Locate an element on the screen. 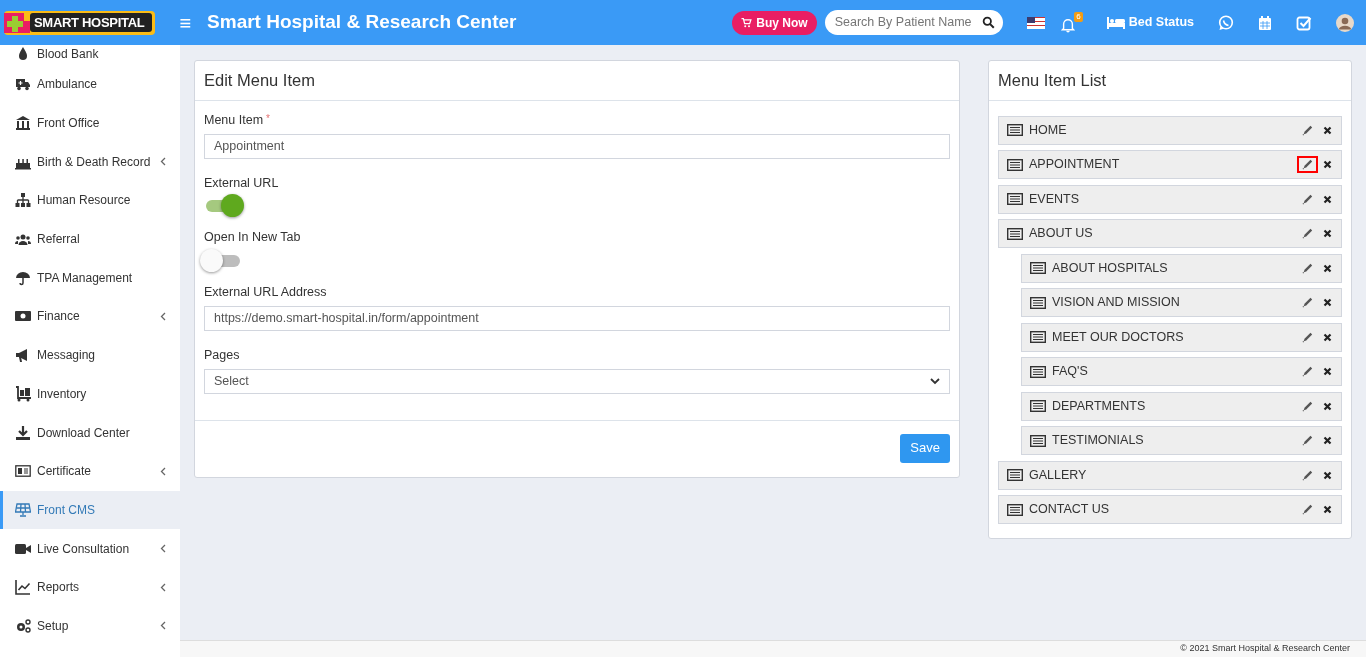  copyright-text: © 2021 Smart Hospital & Research Center is located at coordinates (1265, 649).